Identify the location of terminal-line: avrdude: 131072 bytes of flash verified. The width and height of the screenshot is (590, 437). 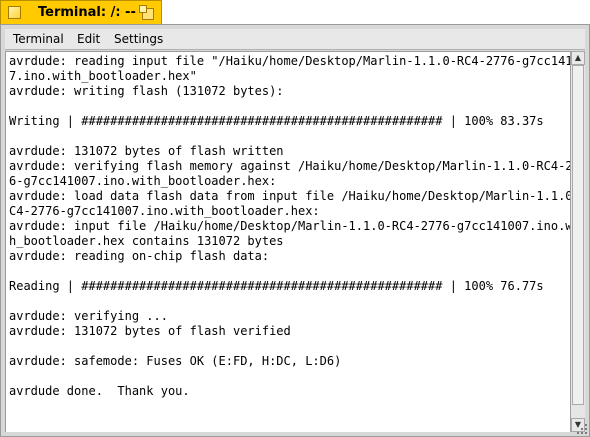
(150, 331).